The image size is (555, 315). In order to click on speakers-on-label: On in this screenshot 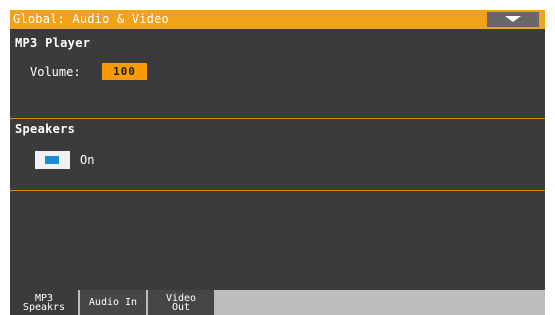, I will do `click(87, 160)`.